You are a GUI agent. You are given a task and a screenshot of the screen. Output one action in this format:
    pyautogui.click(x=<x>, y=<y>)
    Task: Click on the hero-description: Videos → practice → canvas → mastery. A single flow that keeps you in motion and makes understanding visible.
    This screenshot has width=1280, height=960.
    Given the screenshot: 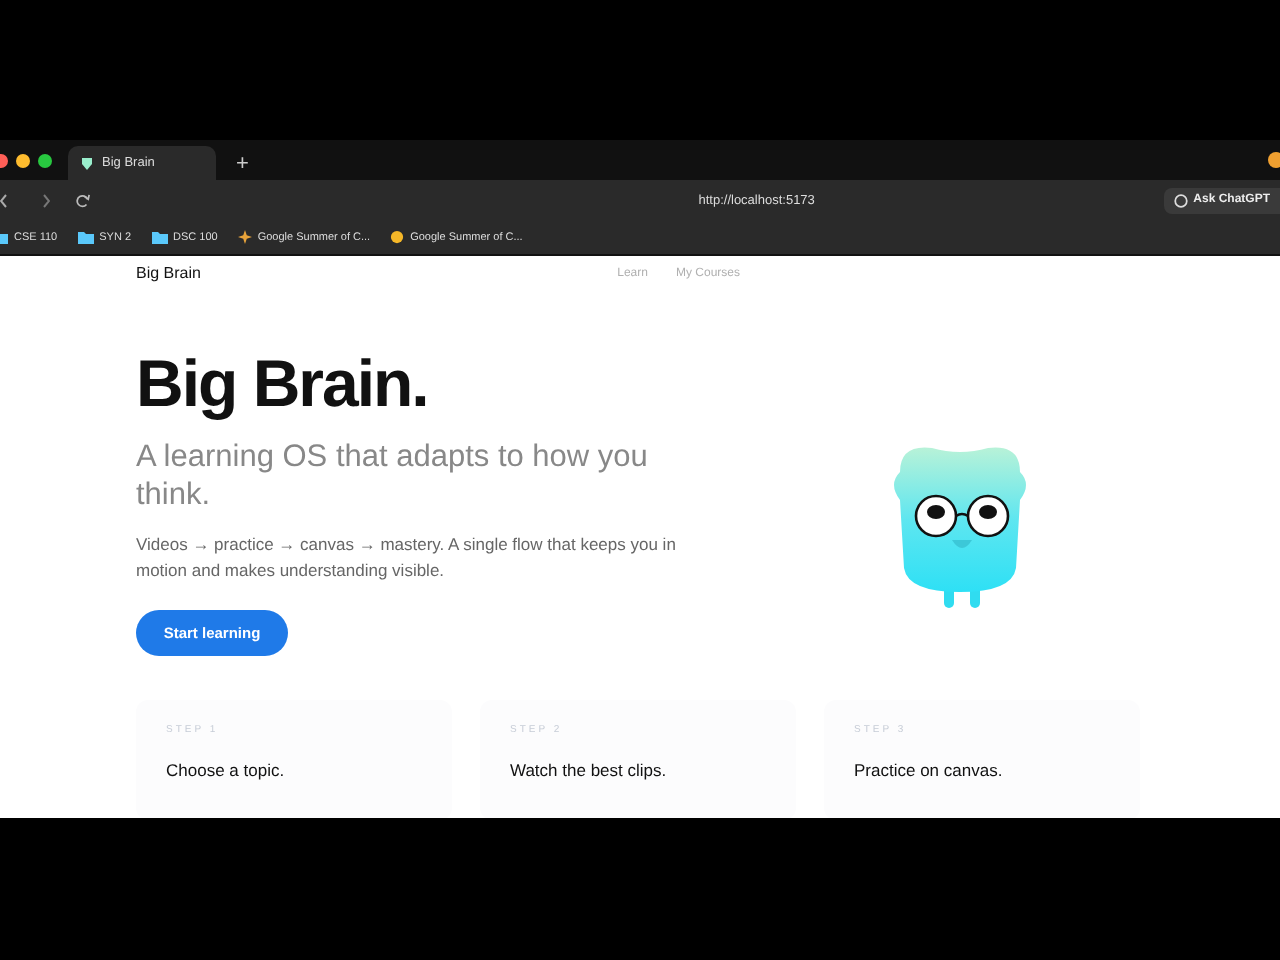 What is the action you would take?
    pyautogui.click(x=407, y=558)
    